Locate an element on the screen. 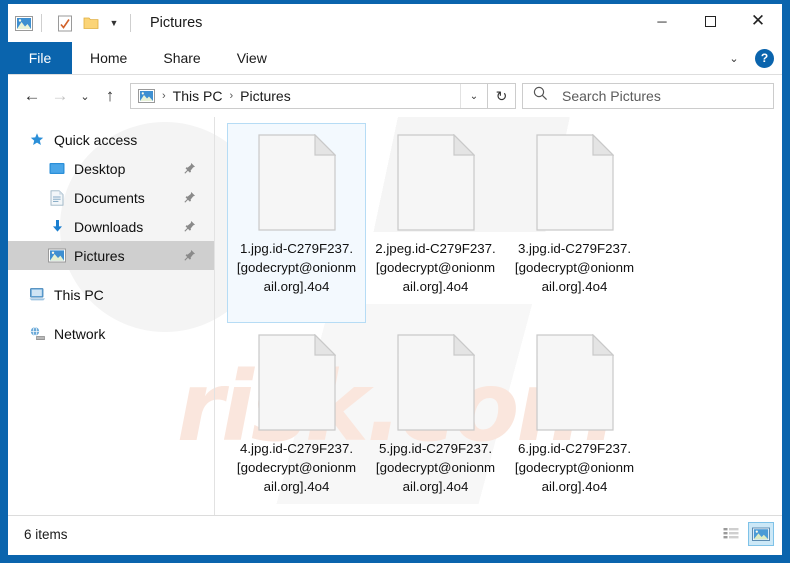 The height and width of the screenshot is (563, 790). up-button: ↑ is located at coordinates (110, 96).